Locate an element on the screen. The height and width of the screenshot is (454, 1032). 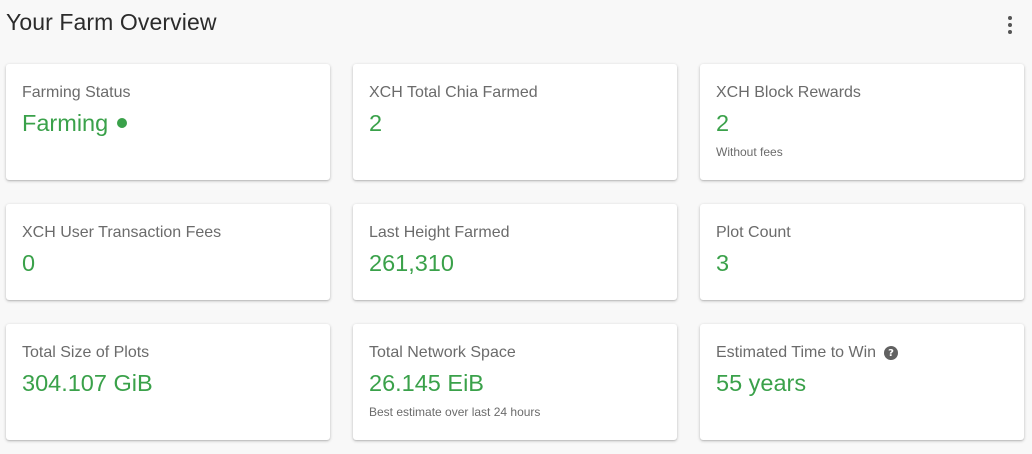
card-title: XCH Block Rewards is located at coordinates (788, 92).